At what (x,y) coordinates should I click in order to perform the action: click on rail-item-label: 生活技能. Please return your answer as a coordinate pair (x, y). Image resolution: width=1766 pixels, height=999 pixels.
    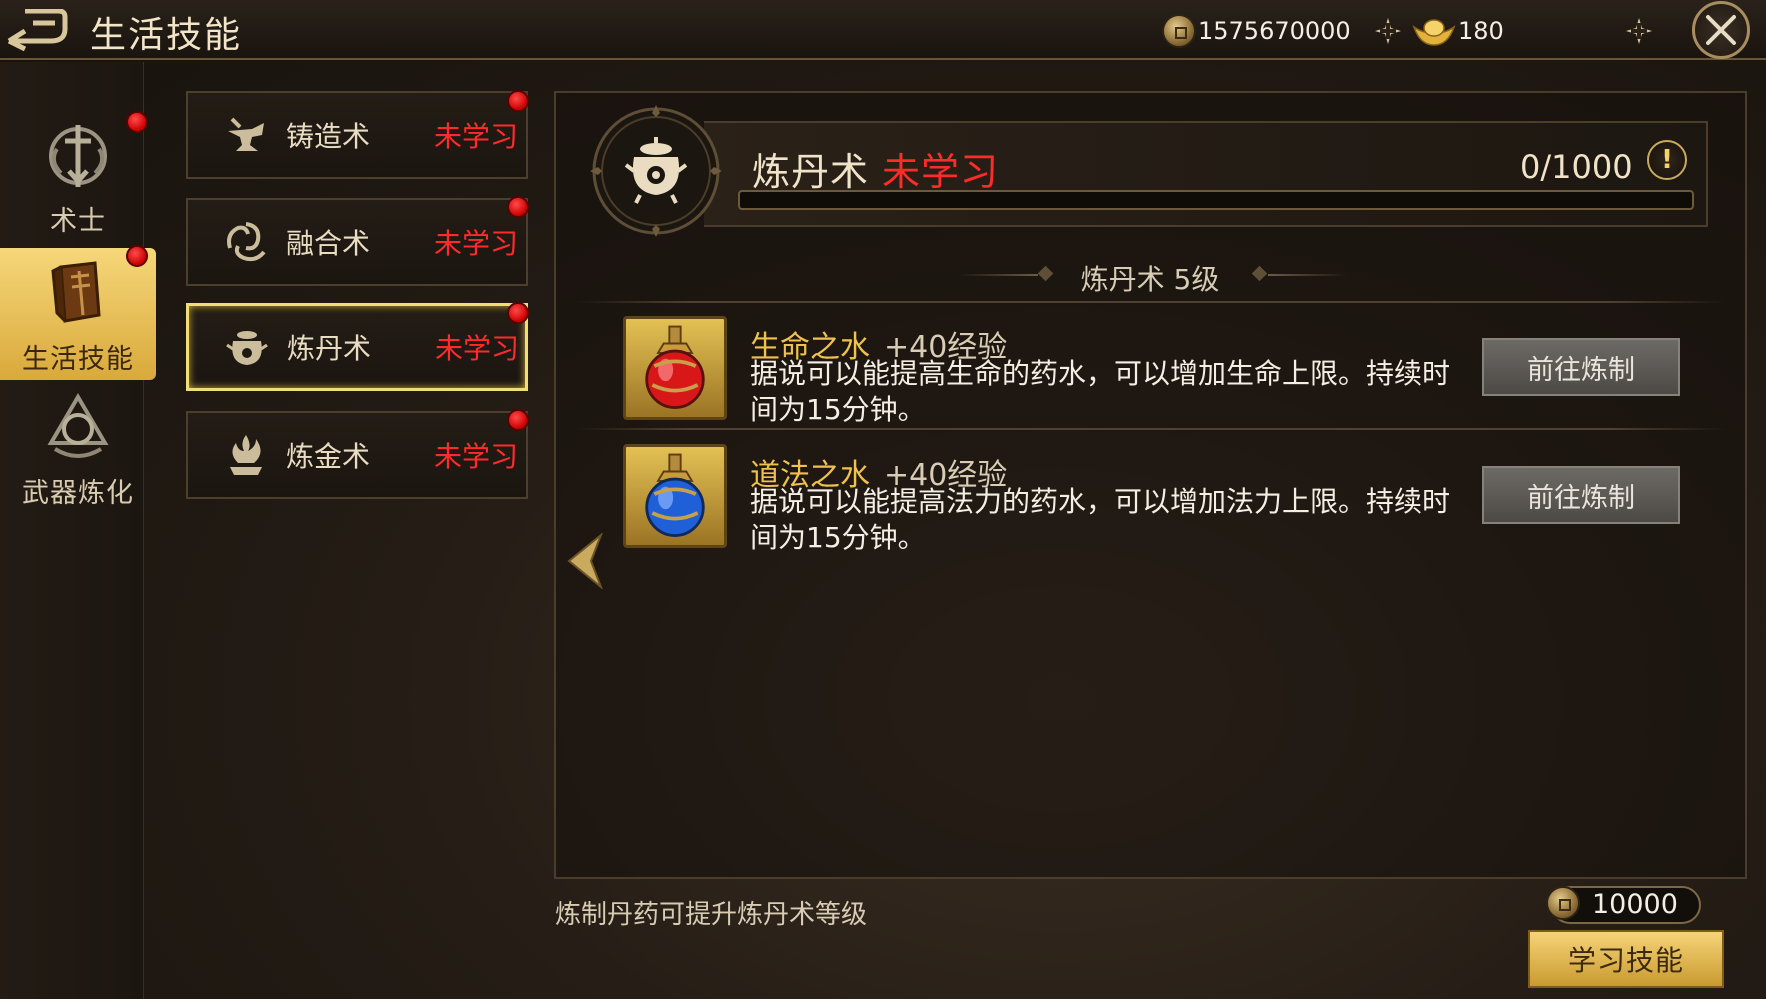
    Looking at the image, I should click on (78, 359).